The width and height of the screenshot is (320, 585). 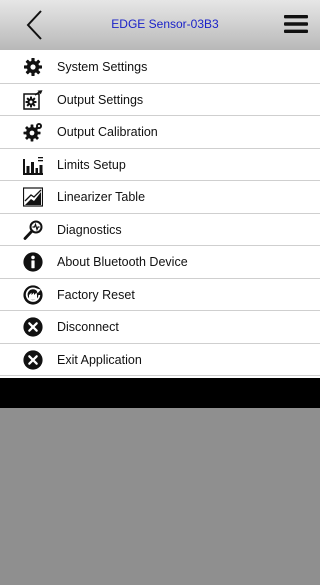 I want to click on menu-item-label: Diagnostics, so click(x=89, y=229).